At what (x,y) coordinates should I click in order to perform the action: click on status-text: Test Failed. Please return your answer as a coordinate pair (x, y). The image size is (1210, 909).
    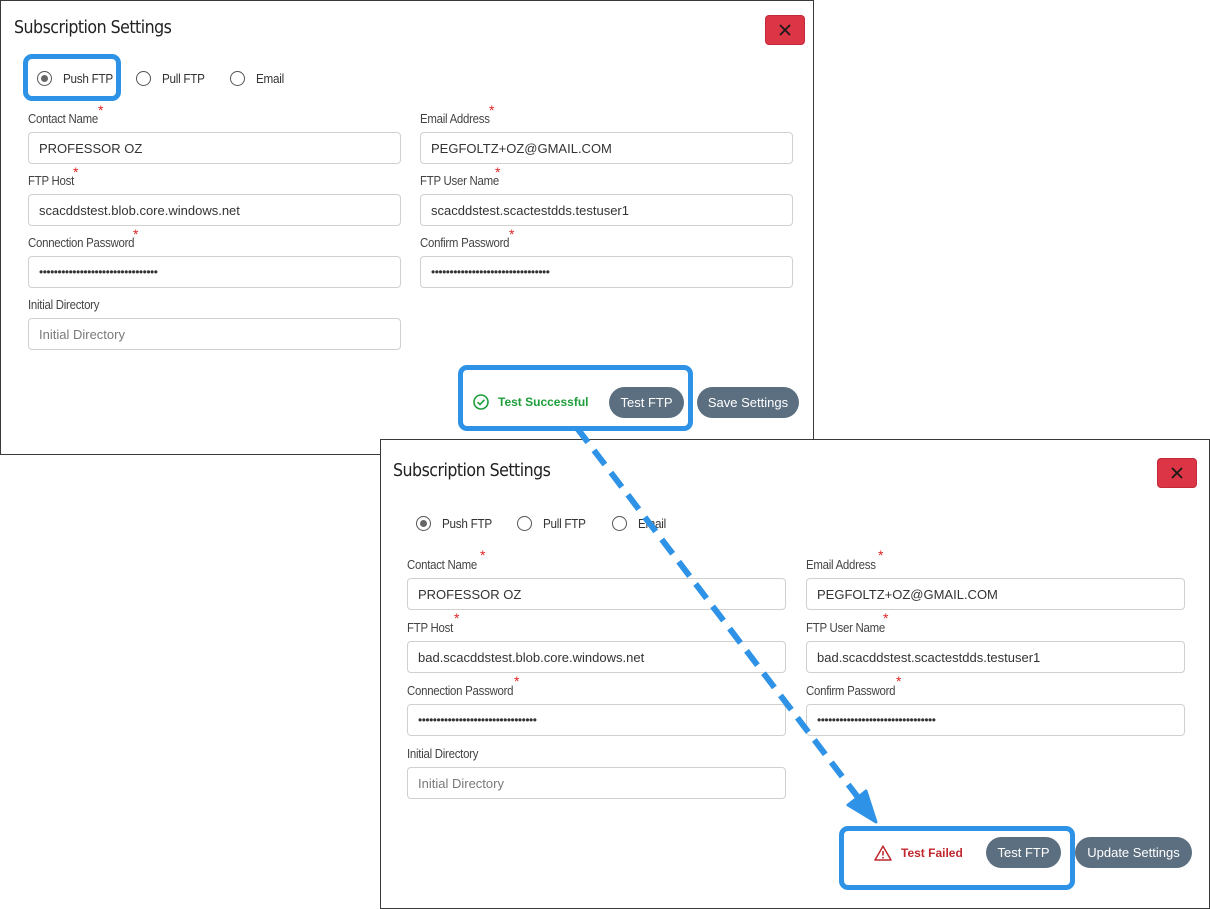
    Looking at the image, I should click on (932, 853).